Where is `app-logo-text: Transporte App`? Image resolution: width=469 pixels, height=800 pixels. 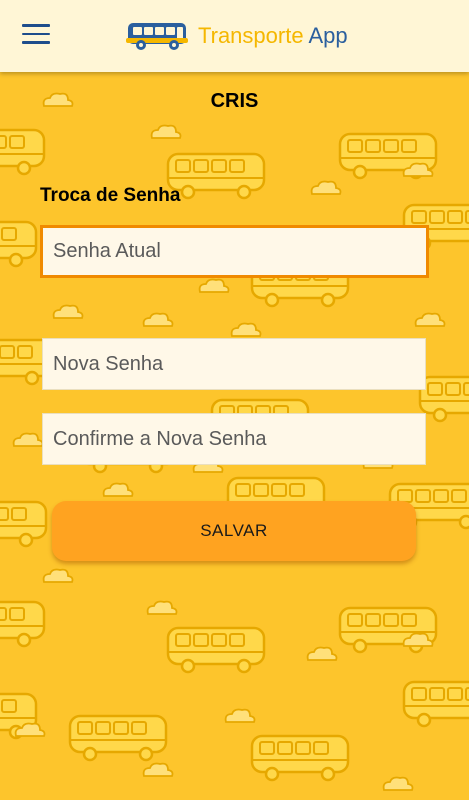 app-logo-text: Transporte App is located at coordinates (273, 36).